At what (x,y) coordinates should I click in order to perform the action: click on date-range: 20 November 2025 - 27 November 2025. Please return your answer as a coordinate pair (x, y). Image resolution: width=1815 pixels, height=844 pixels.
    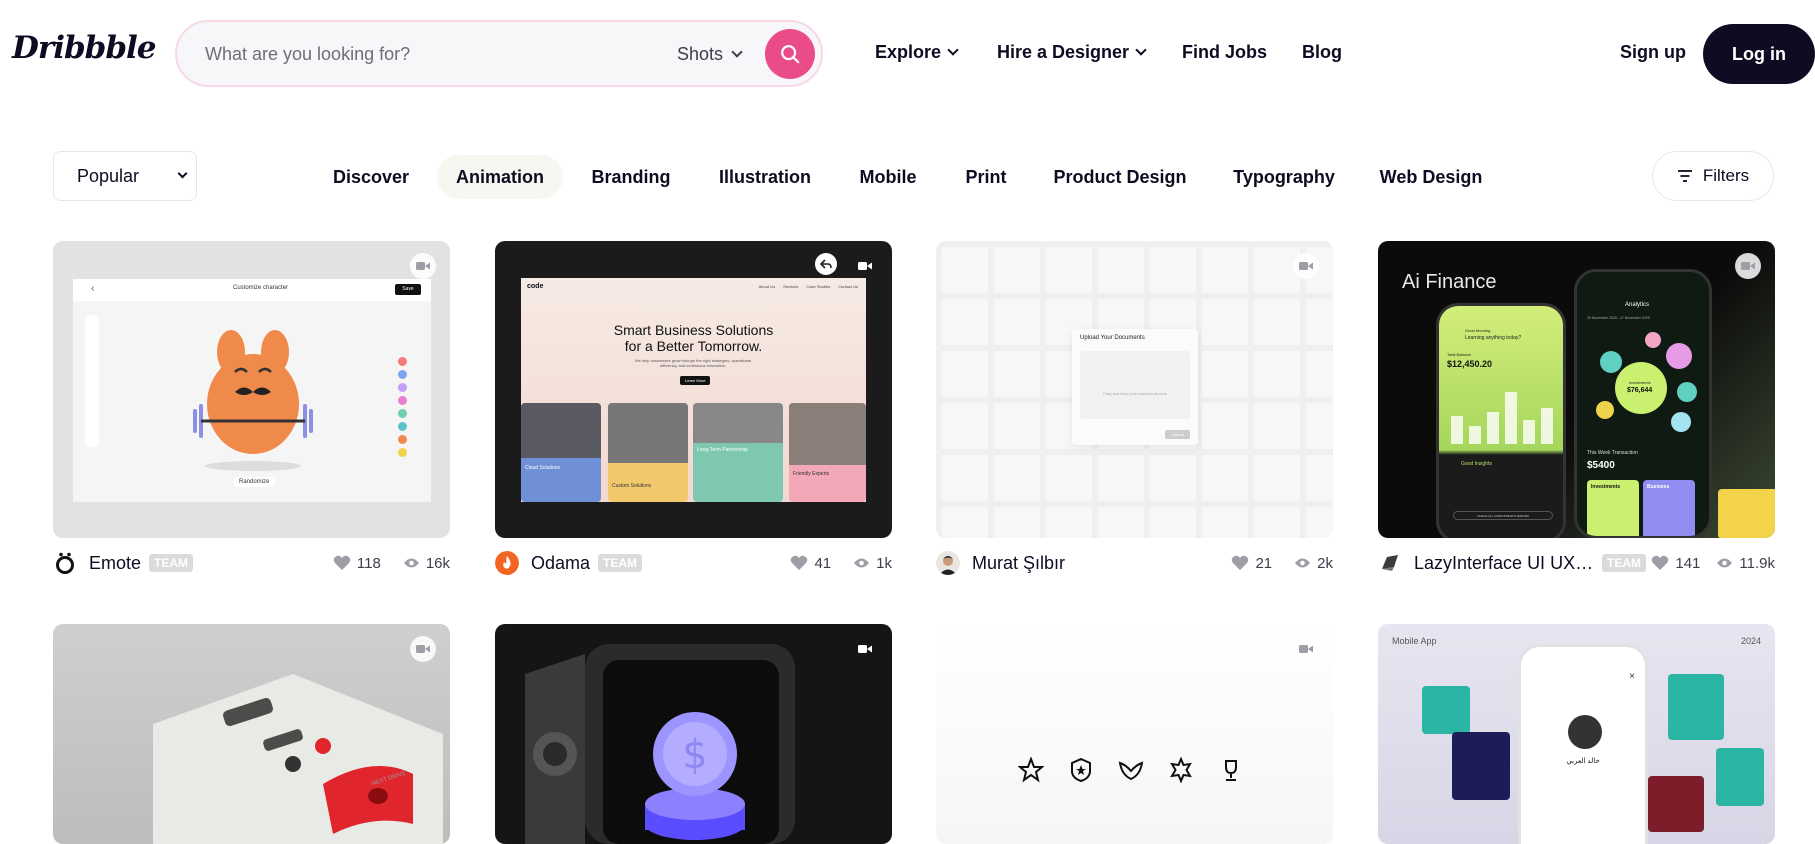
    Looking at the image, I should click on (1618, 318).